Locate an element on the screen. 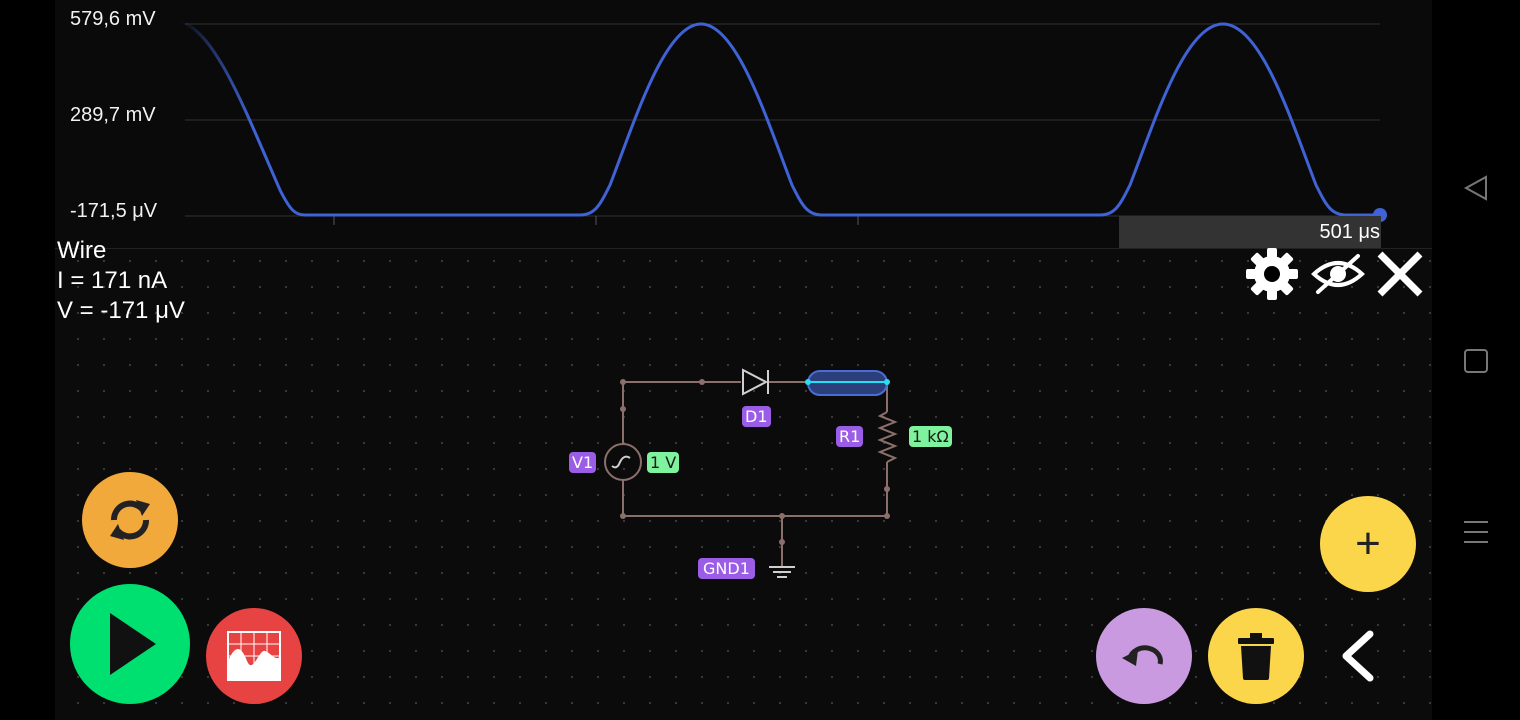 The width and height of the screenshot is (1520, 720). wire is located at coordinates (681, 412).